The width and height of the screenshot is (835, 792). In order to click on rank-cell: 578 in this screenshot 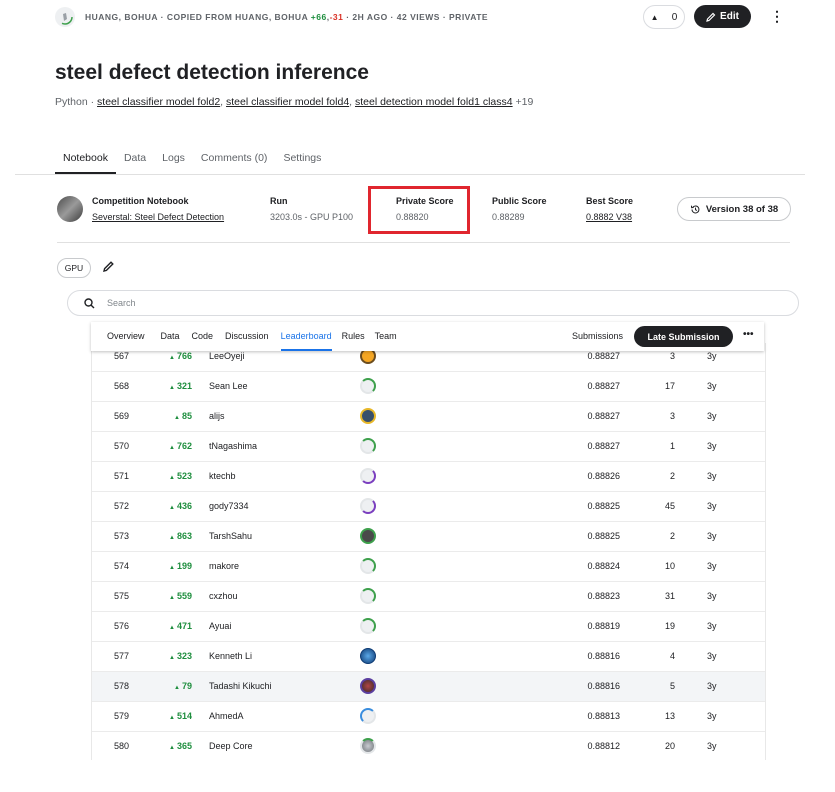, I will do `click(122, 686)`.